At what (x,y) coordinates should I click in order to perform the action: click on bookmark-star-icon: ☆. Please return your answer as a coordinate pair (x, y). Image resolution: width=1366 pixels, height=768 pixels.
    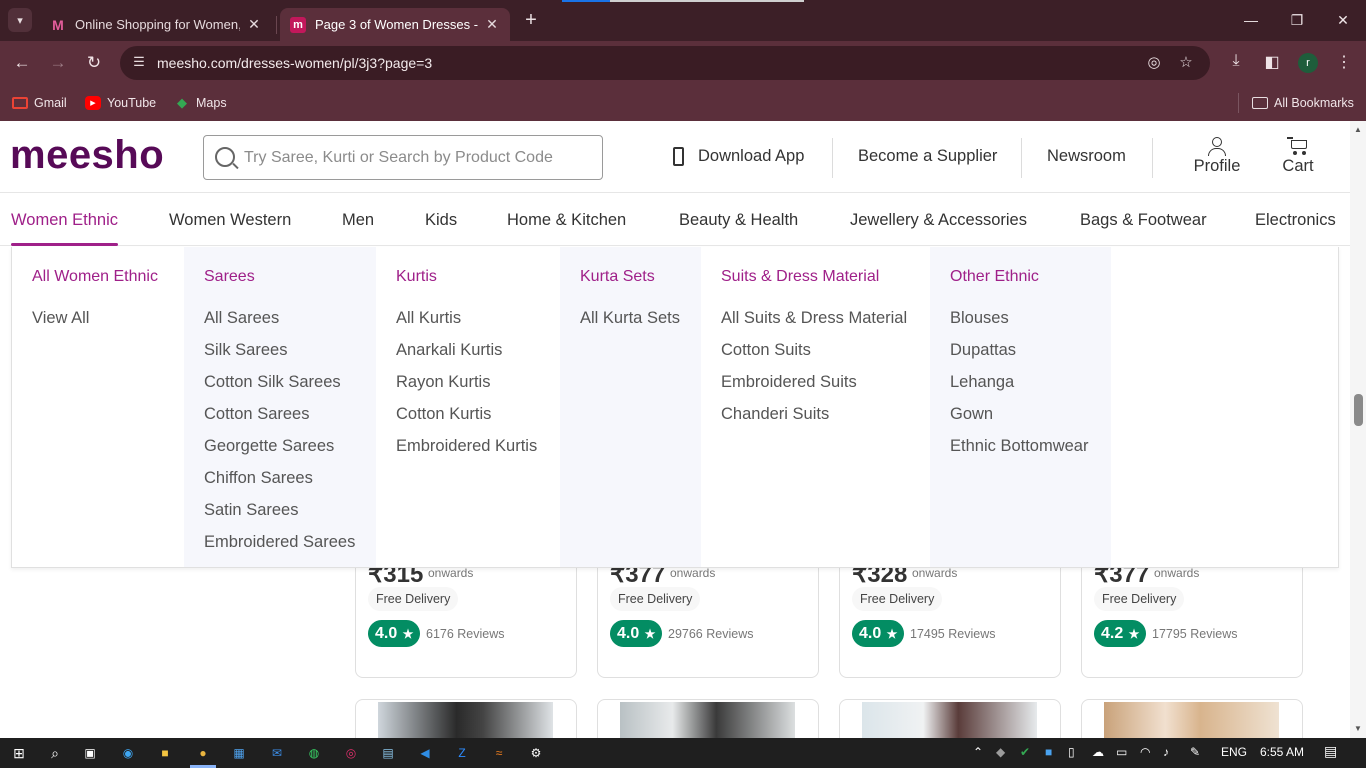
    Looking at the image, I should click on (1186, 63).